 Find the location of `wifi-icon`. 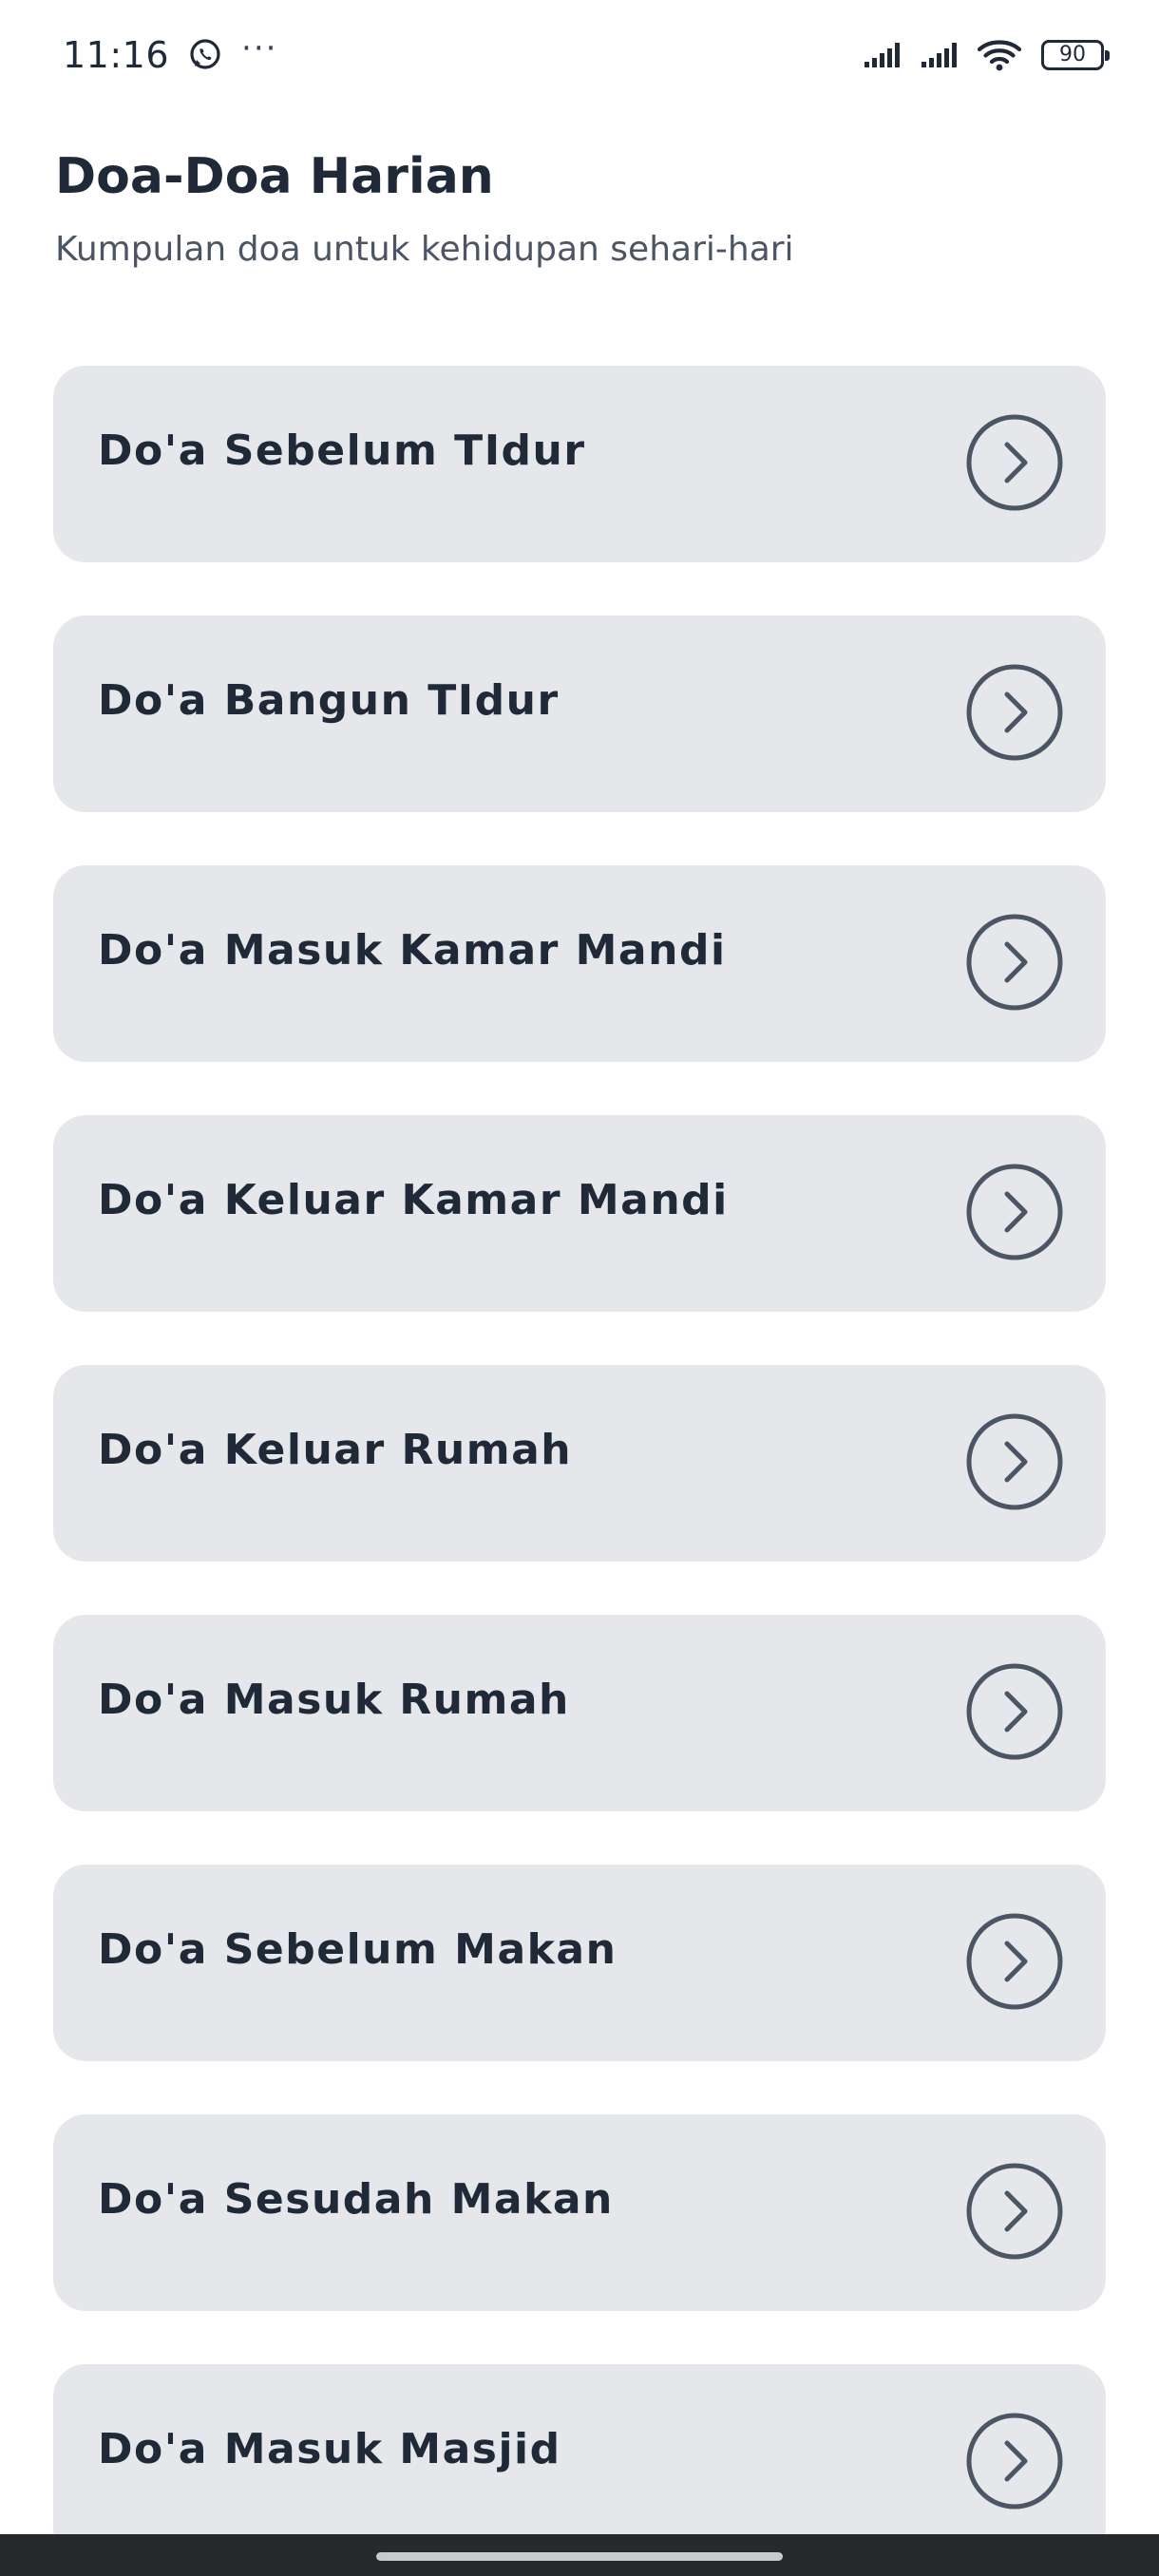

wifi-icon is located at coordinates (999, 55).